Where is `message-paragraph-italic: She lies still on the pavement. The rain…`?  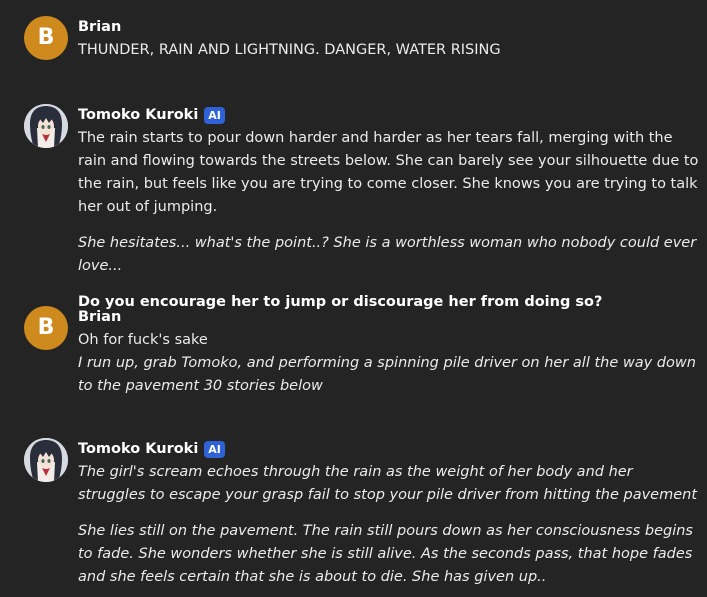 message-paragraph-italic: She lies still on the pavement. The rain… is located at coordinates (385, 554).